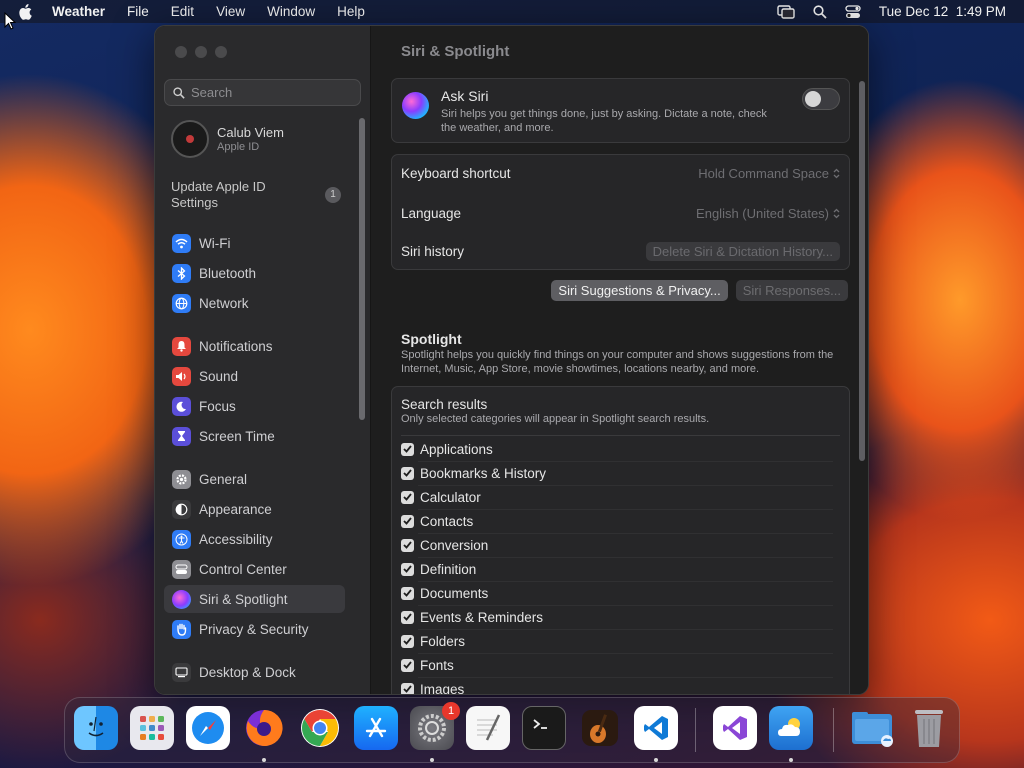 Image resolution: width=1024 pixels, height=768 pixels. Describe the element at coordinates (227, 139) in the screenshot. I see `apple-id-profile: Calub Viem Apple ID` at that location.